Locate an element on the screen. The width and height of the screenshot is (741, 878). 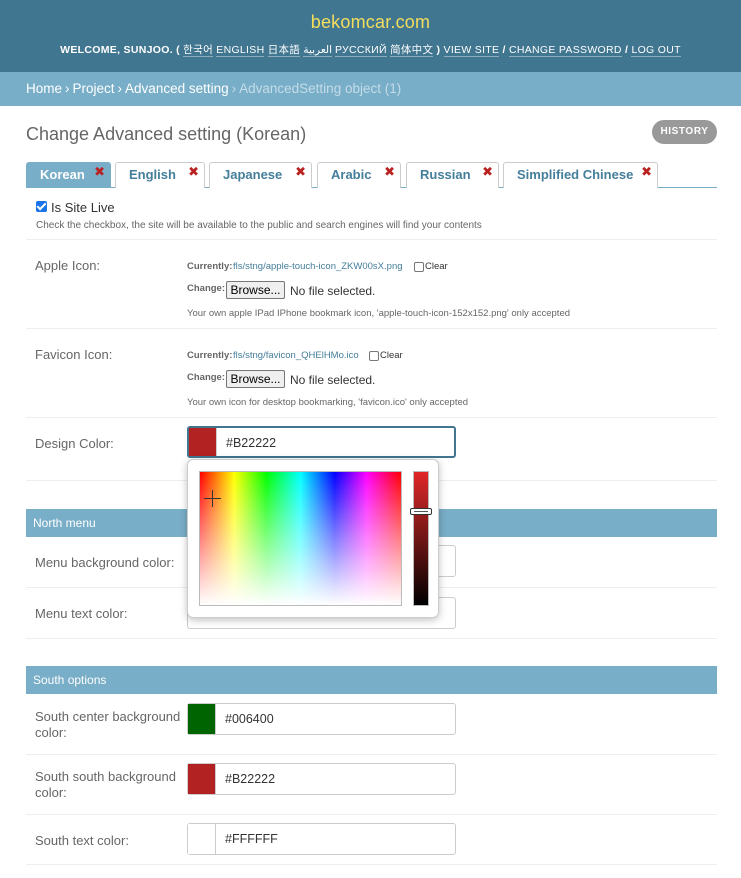
change-password-link: CHANGE PASSWORD is located at coordinates (565, 50).